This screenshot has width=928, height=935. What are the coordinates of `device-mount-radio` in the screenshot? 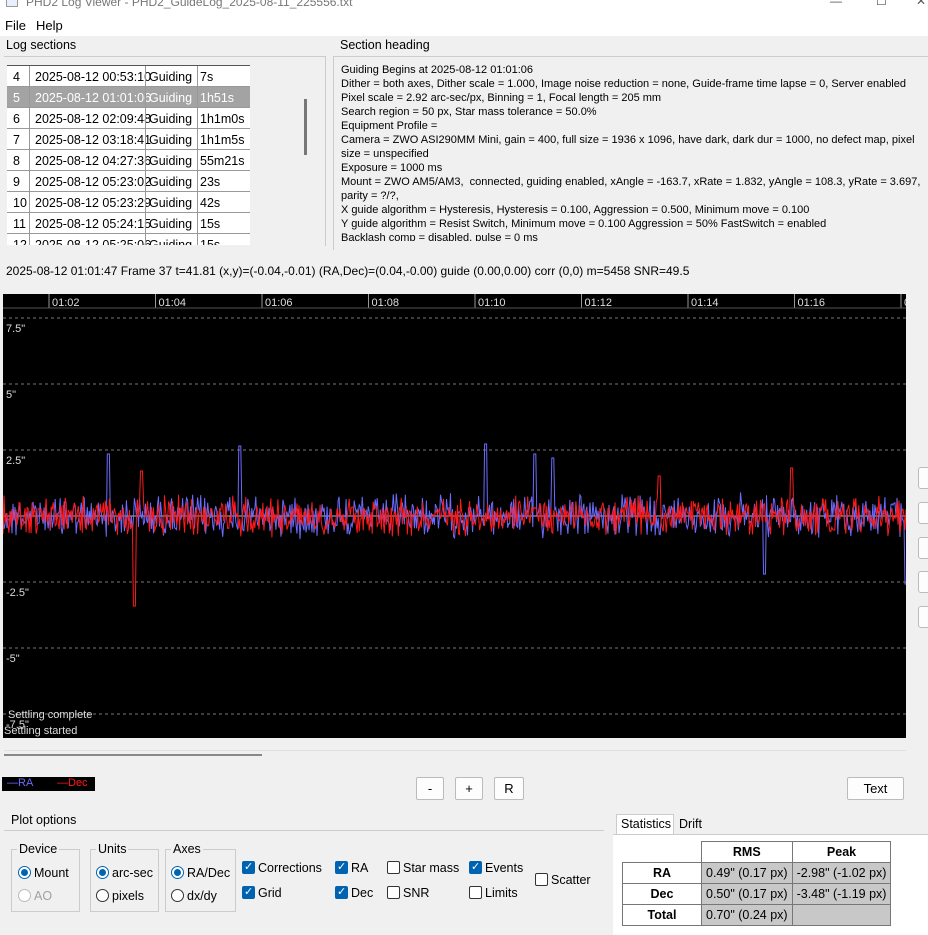 It's located at (24, 872).